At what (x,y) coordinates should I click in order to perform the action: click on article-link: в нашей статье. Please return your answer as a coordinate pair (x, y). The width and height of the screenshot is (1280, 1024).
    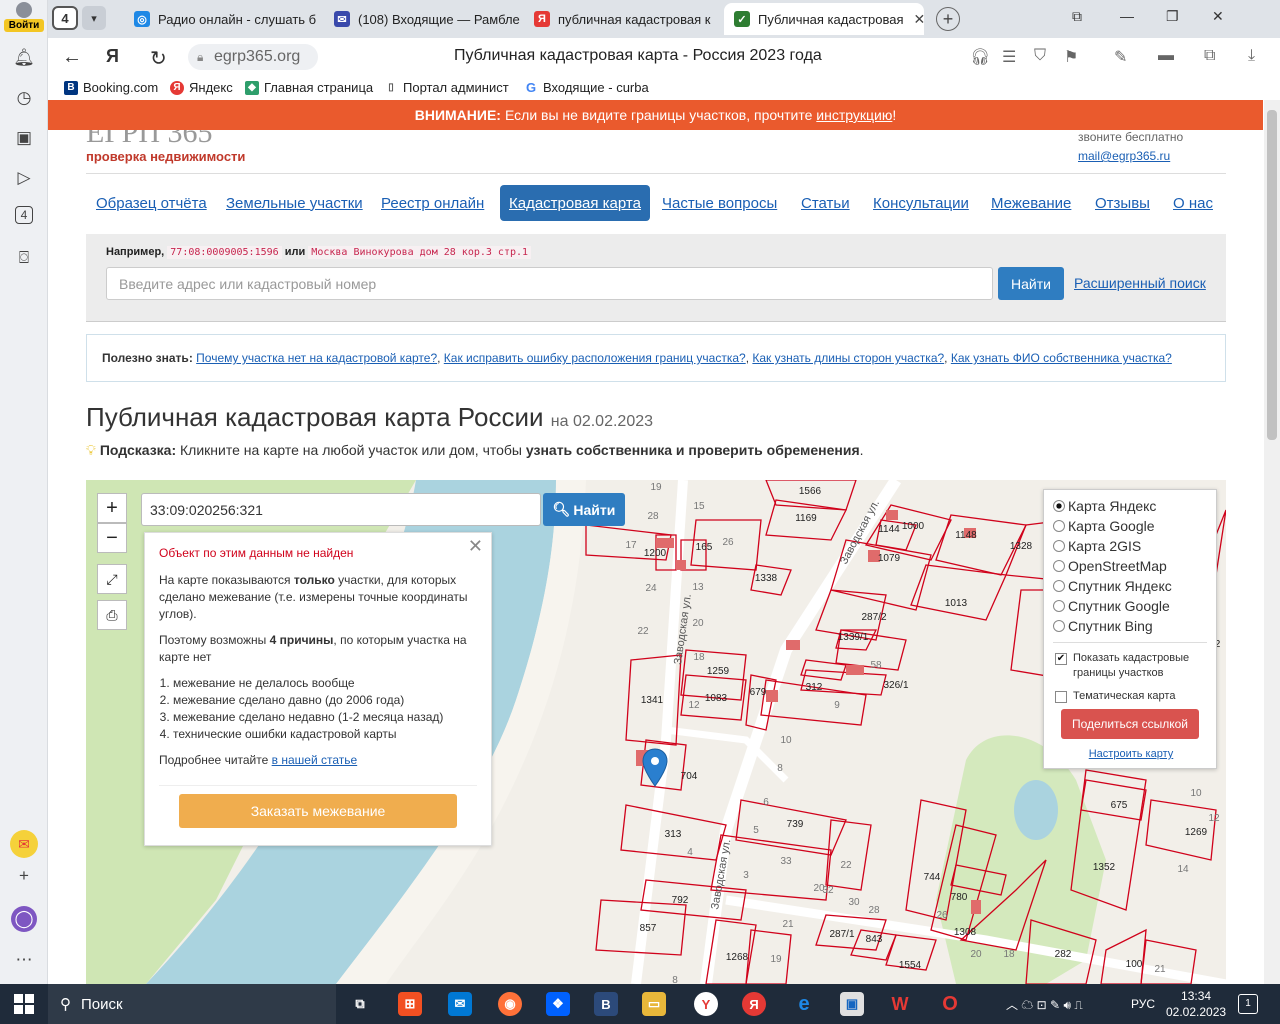
    Looking at the image, I should click on (315, 760).